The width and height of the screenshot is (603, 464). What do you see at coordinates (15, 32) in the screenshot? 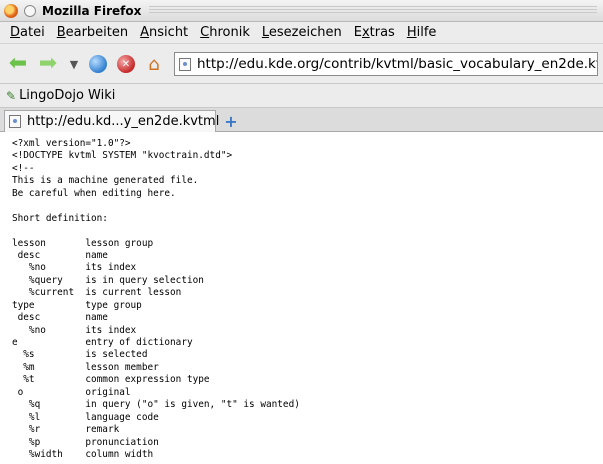
I see `menu-item-accelerator: D` at bounding box center [15, 32].